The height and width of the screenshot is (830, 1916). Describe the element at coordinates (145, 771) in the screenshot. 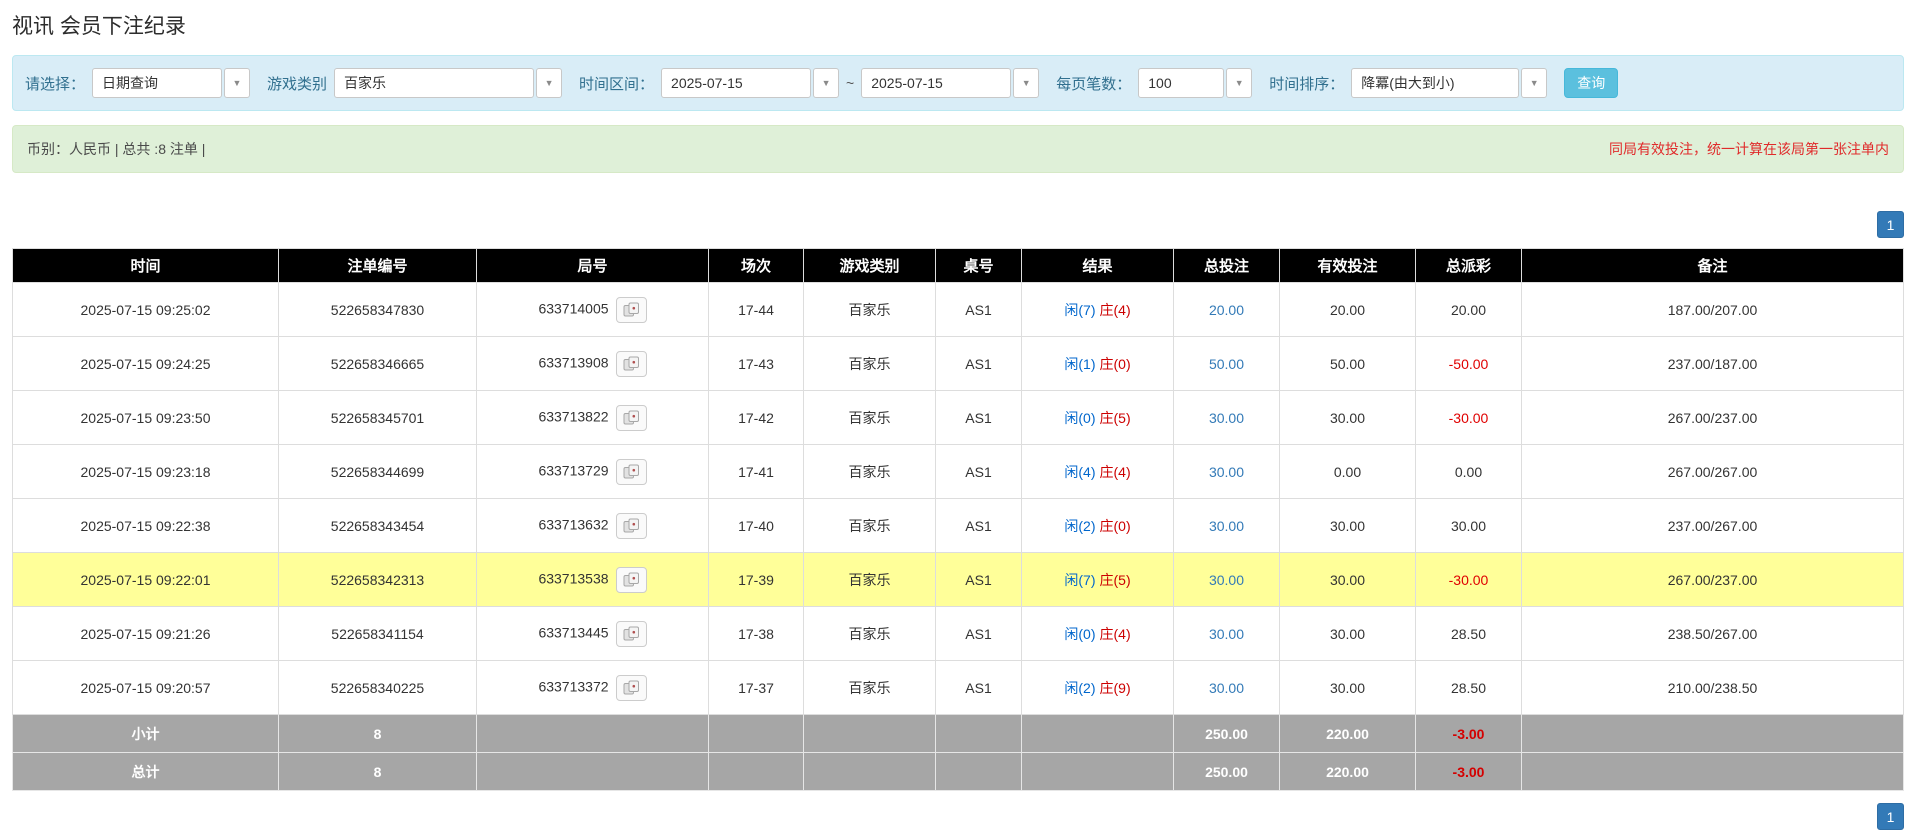

I see `total-label: 总计` at that location.